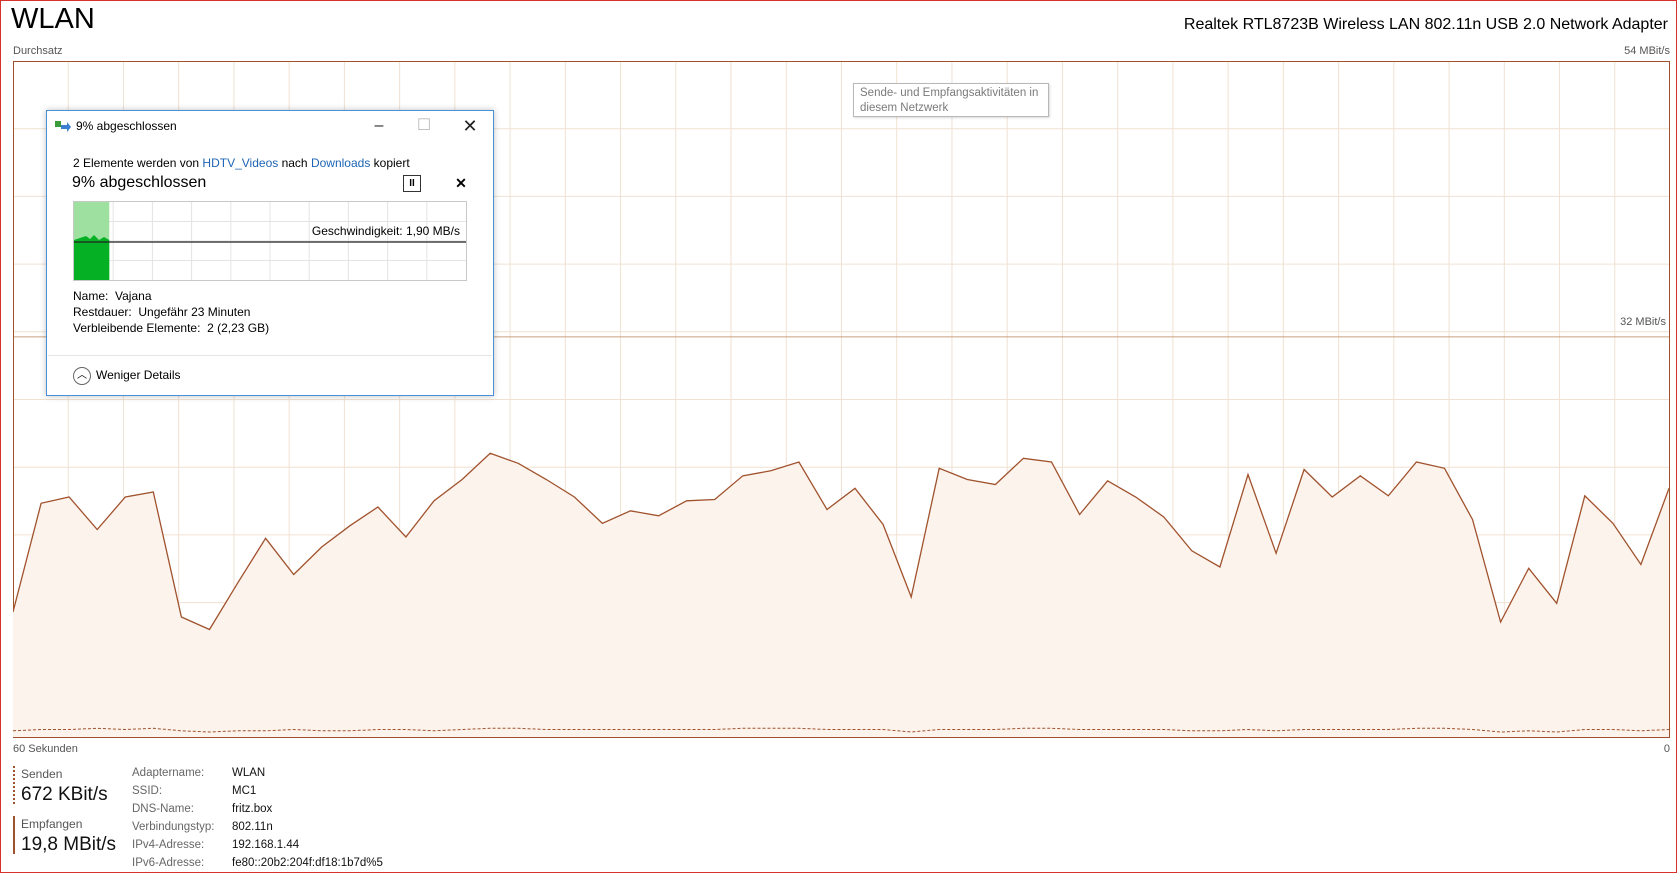 Image resolution: width=1677 pixels, height=873 pixels. Describe the element at coordinates (252, 827) in the screenshot. I see `prop-value: 802.11n` at that location.